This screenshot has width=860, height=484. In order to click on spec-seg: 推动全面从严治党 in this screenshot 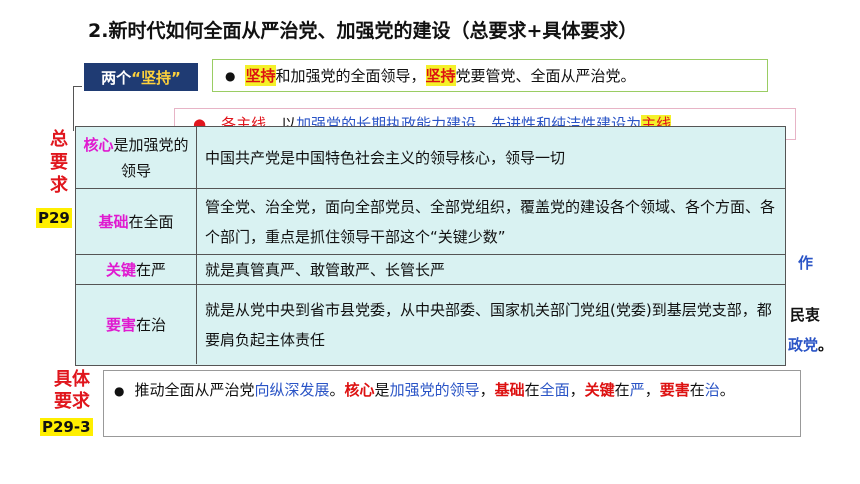, I will do `click(194, 390)`.